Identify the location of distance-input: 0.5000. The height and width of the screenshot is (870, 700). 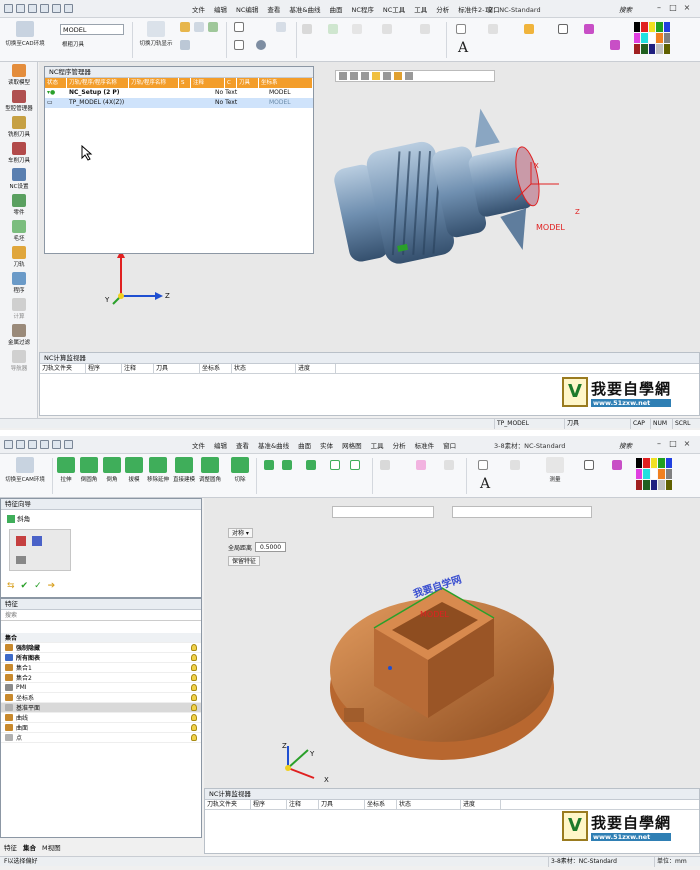
(271, 547).